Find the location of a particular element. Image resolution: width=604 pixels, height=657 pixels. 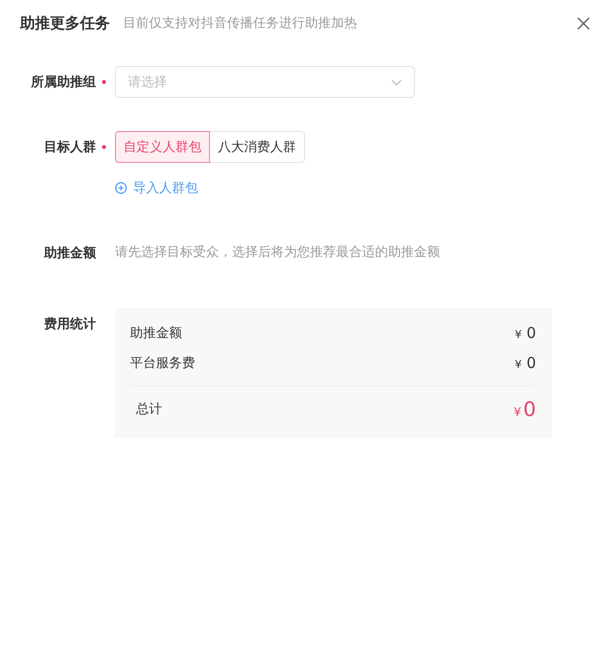

chevron-down-icon is located at coordinates (396, 82).